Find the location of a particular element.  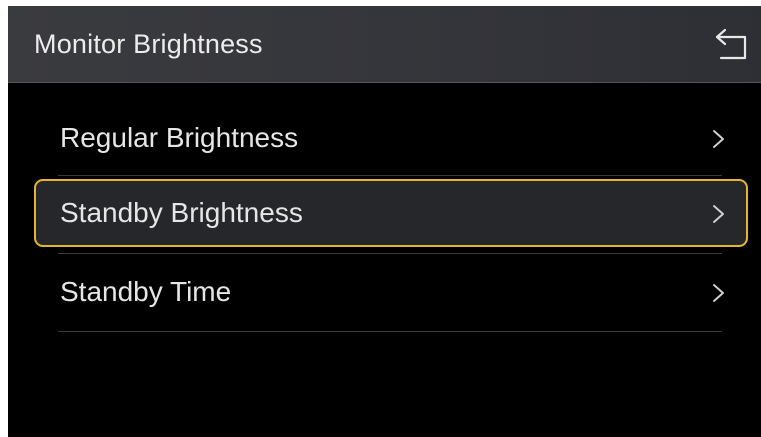

back-return-icon is located at coordinates (731, 44).